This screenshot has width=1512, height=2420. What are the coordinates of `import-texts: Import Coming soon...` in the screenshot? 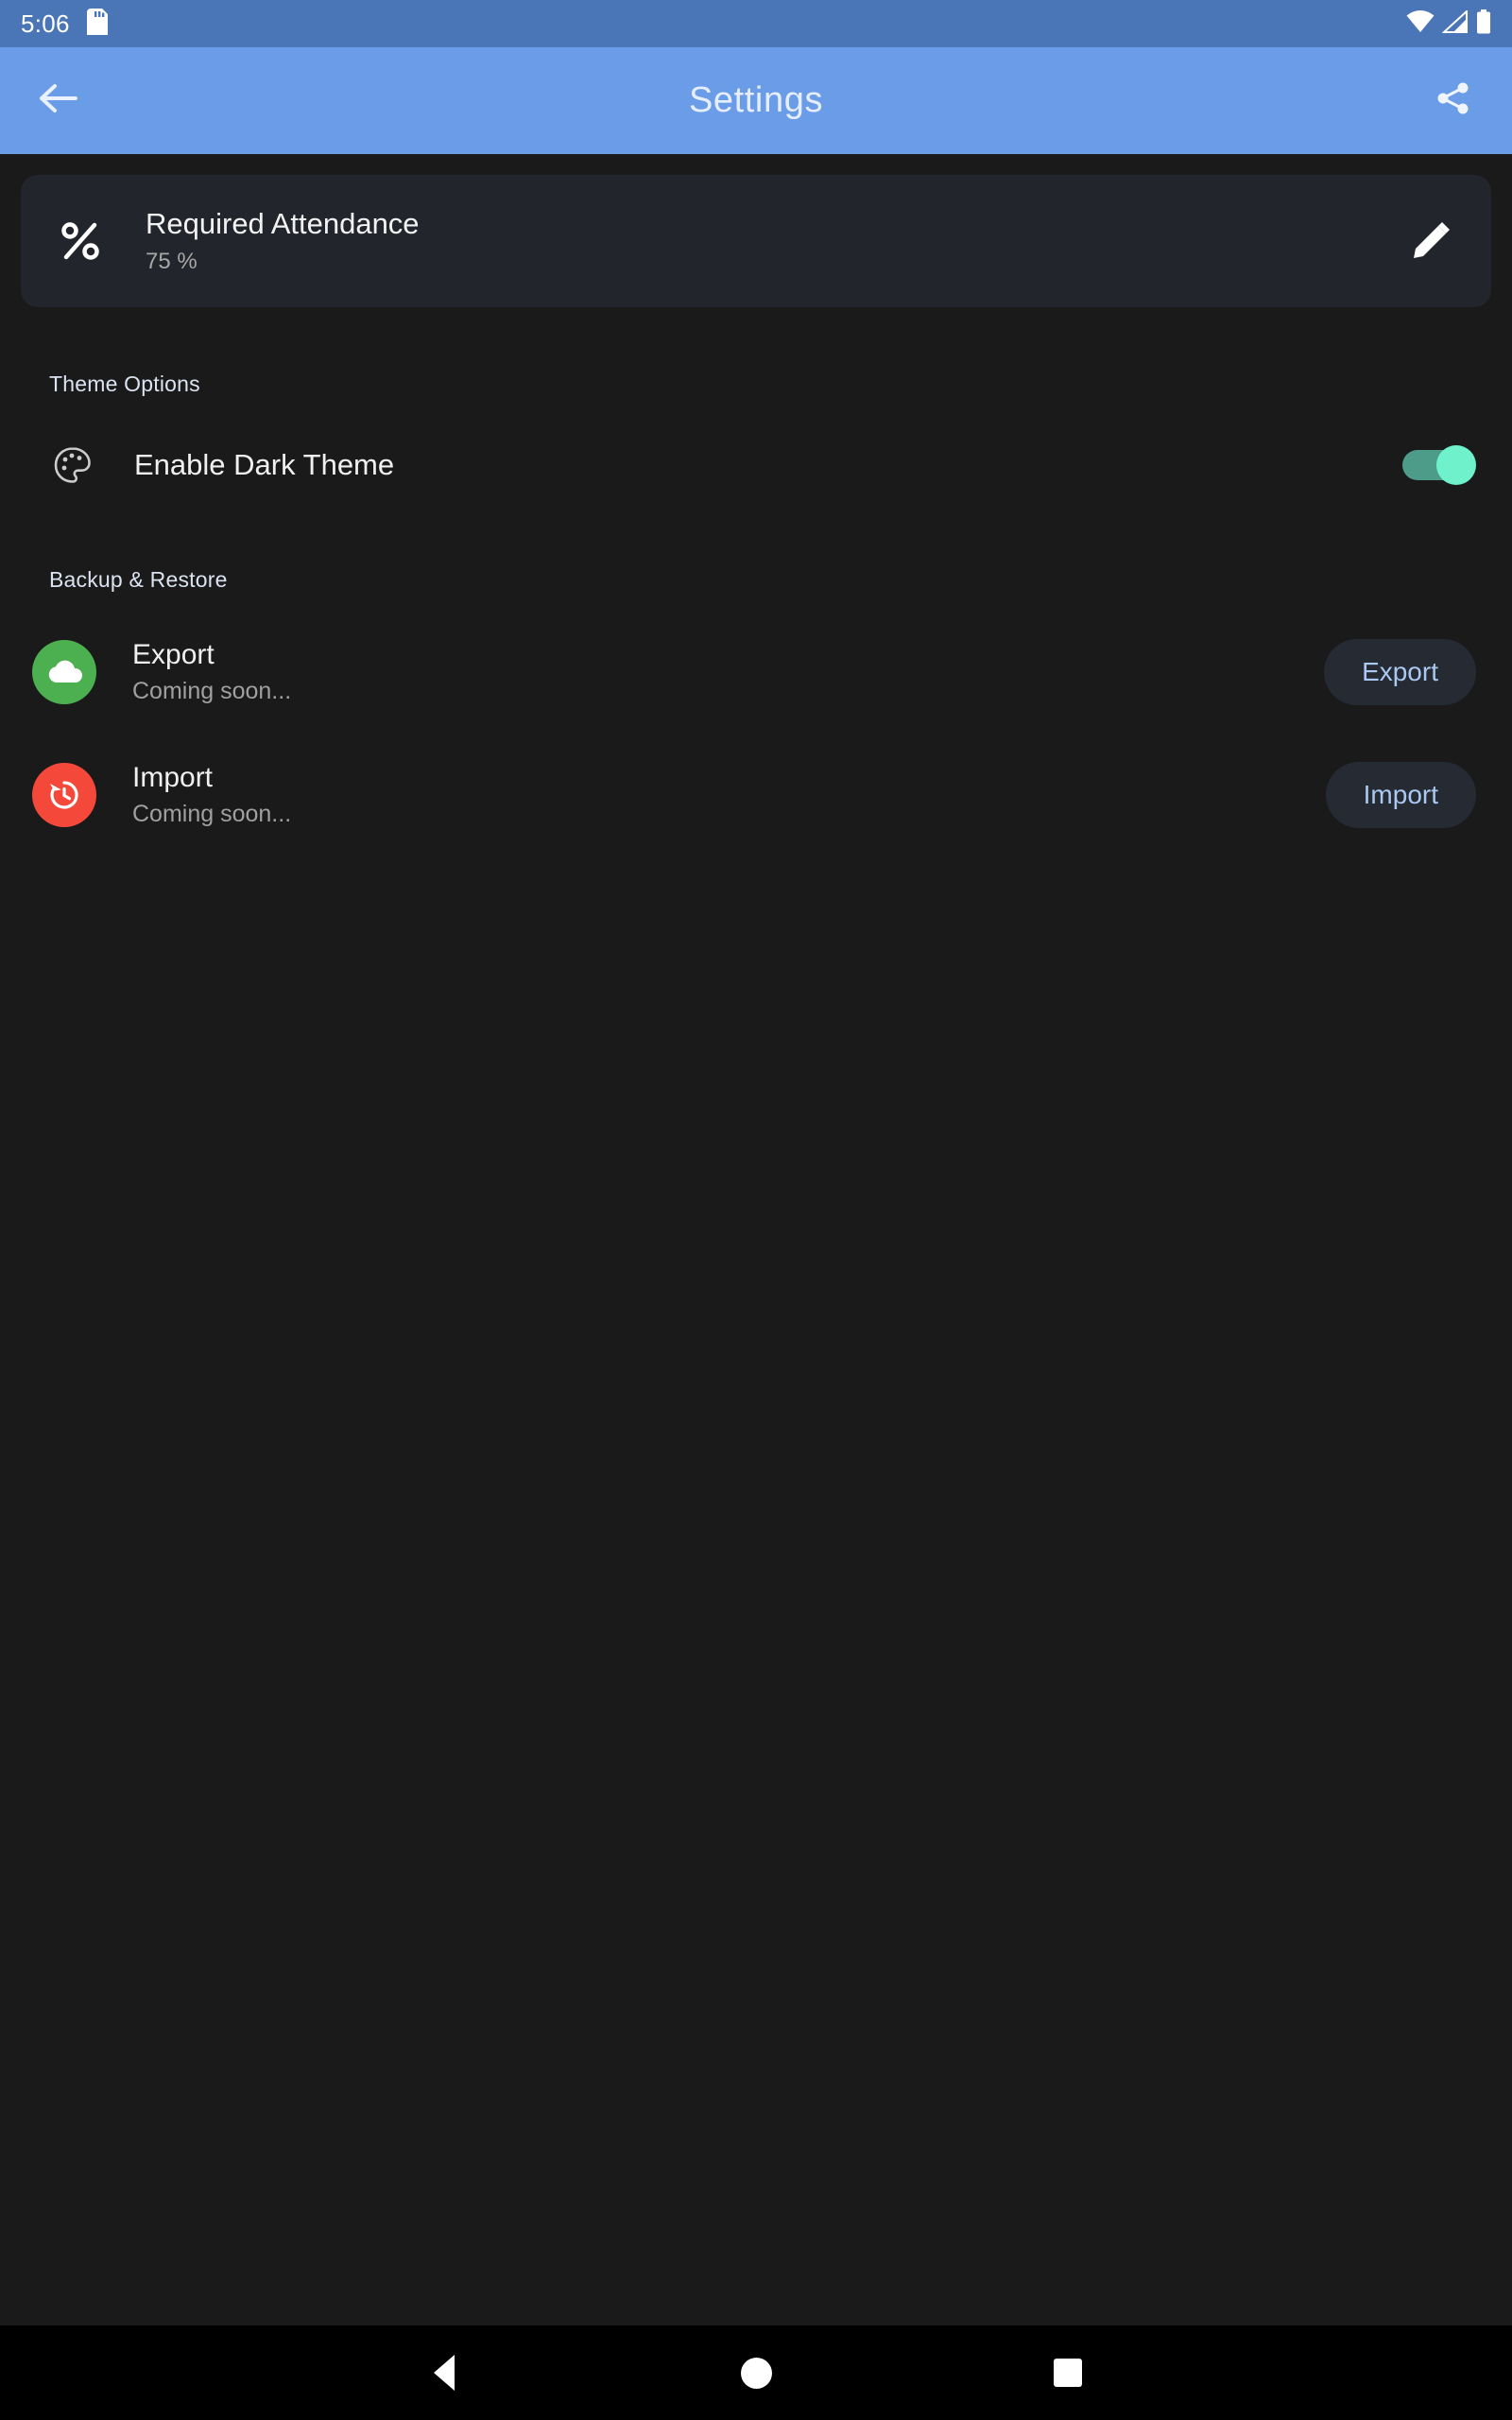 It's located at (729, 795).